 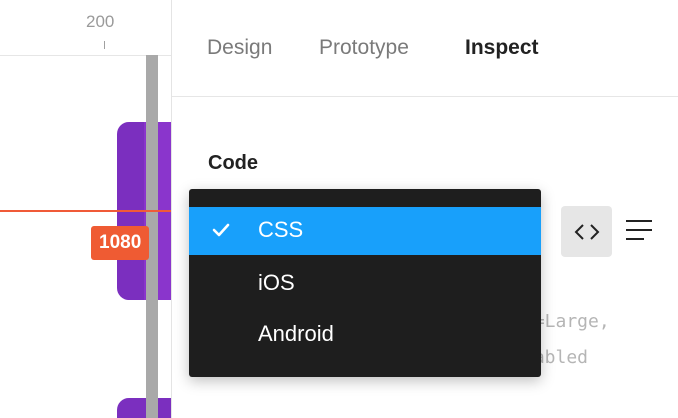 I want to click on ruler-tick, so click(x=104, y=45).